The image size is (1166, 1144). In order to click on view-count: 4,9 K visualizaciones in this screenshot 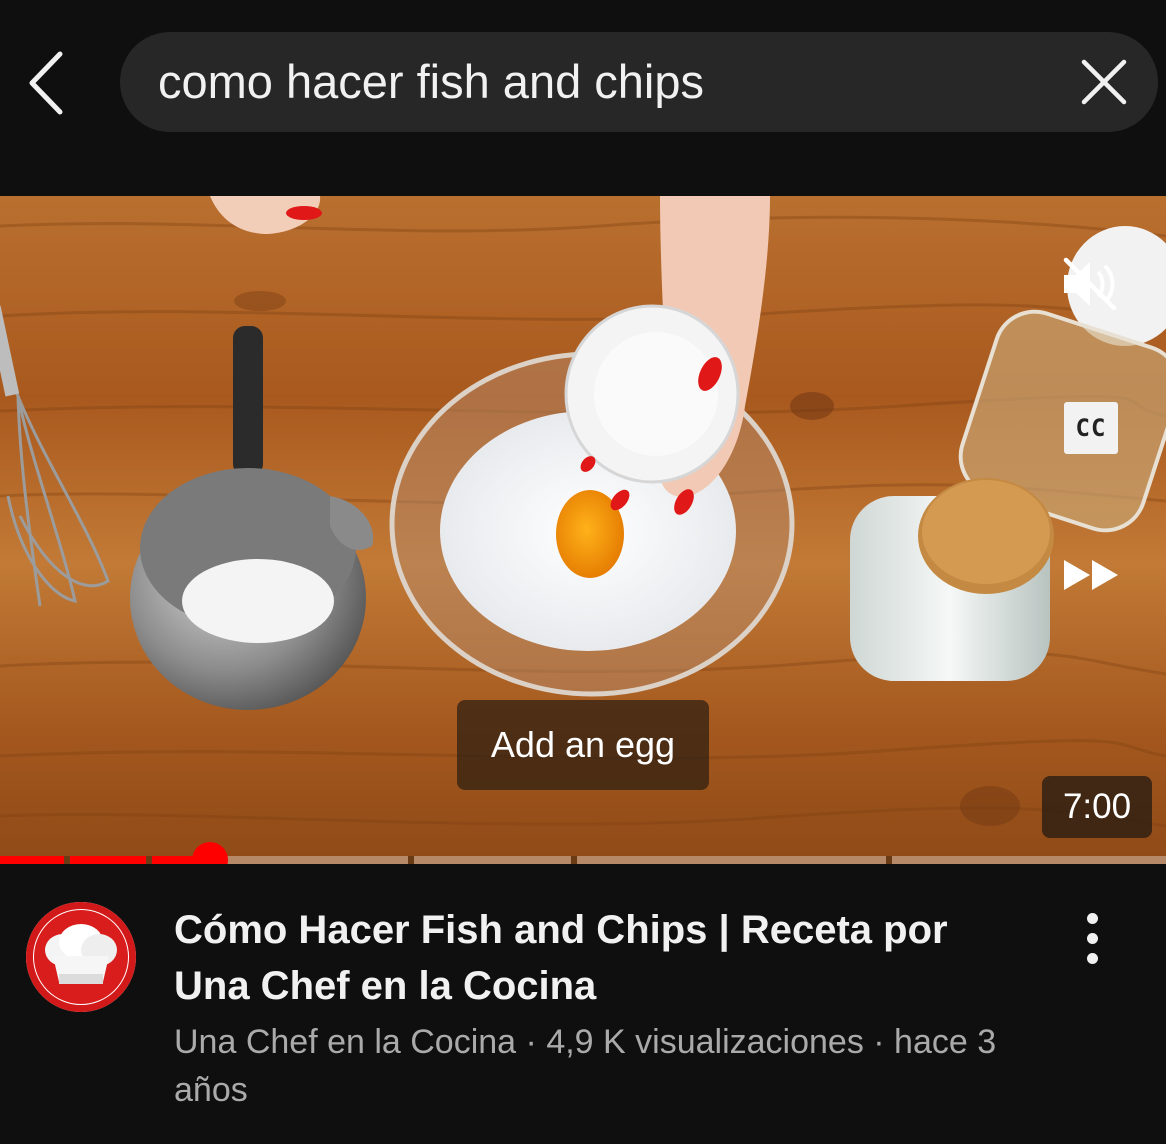, I will do `click(705, 1042)`.